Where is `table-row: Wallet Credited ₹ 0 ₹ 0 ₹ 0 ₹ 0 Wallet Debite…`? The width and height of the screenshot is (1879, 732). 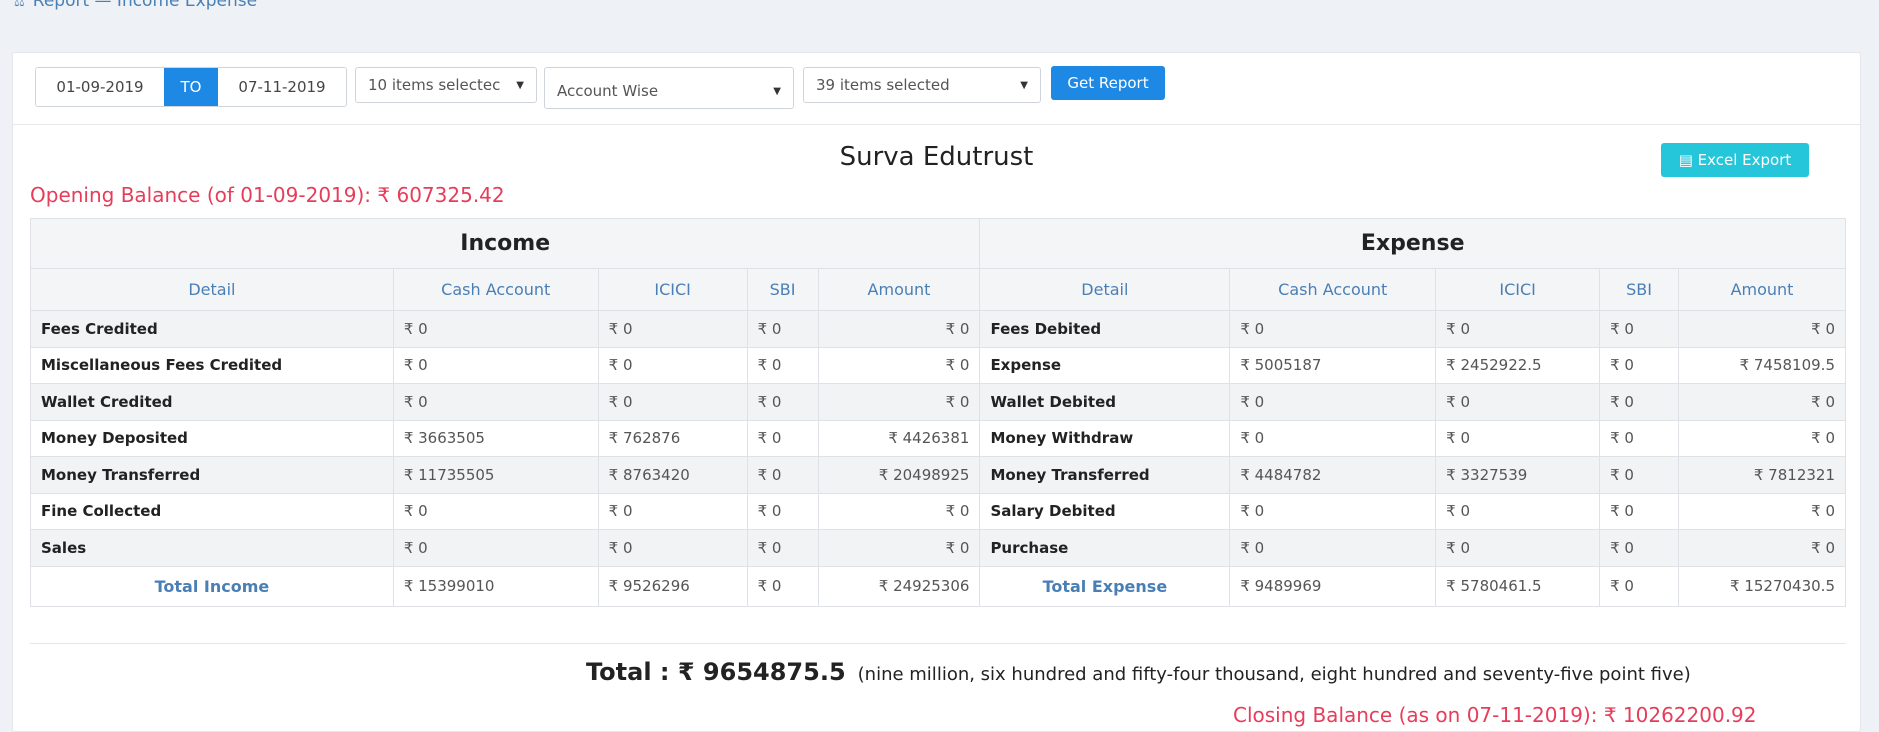
table-row: Wallet Credited ₹ 0 ₹ 0 ₹ 0 ₹ 0 Wallet Debite… is located at coordinates (938, 402).